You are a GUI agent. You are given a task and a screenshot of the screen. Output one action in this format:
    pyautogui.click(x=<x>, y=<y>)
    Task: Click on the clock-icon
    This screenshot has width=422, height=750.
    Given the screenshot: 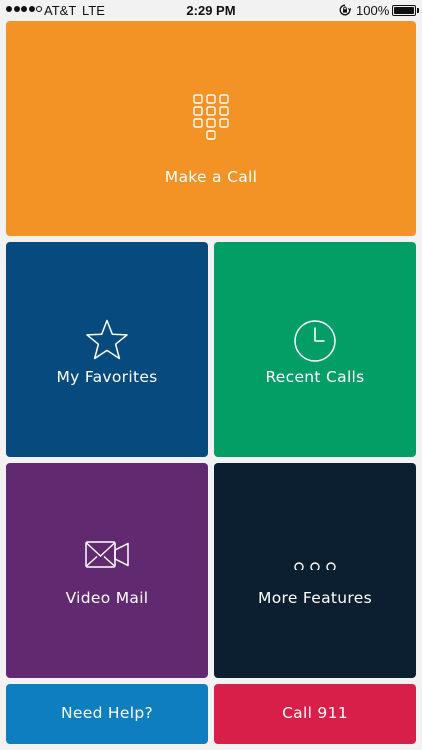 What is the action you would take?
    pyautogui.click(x=315, y=341)
    